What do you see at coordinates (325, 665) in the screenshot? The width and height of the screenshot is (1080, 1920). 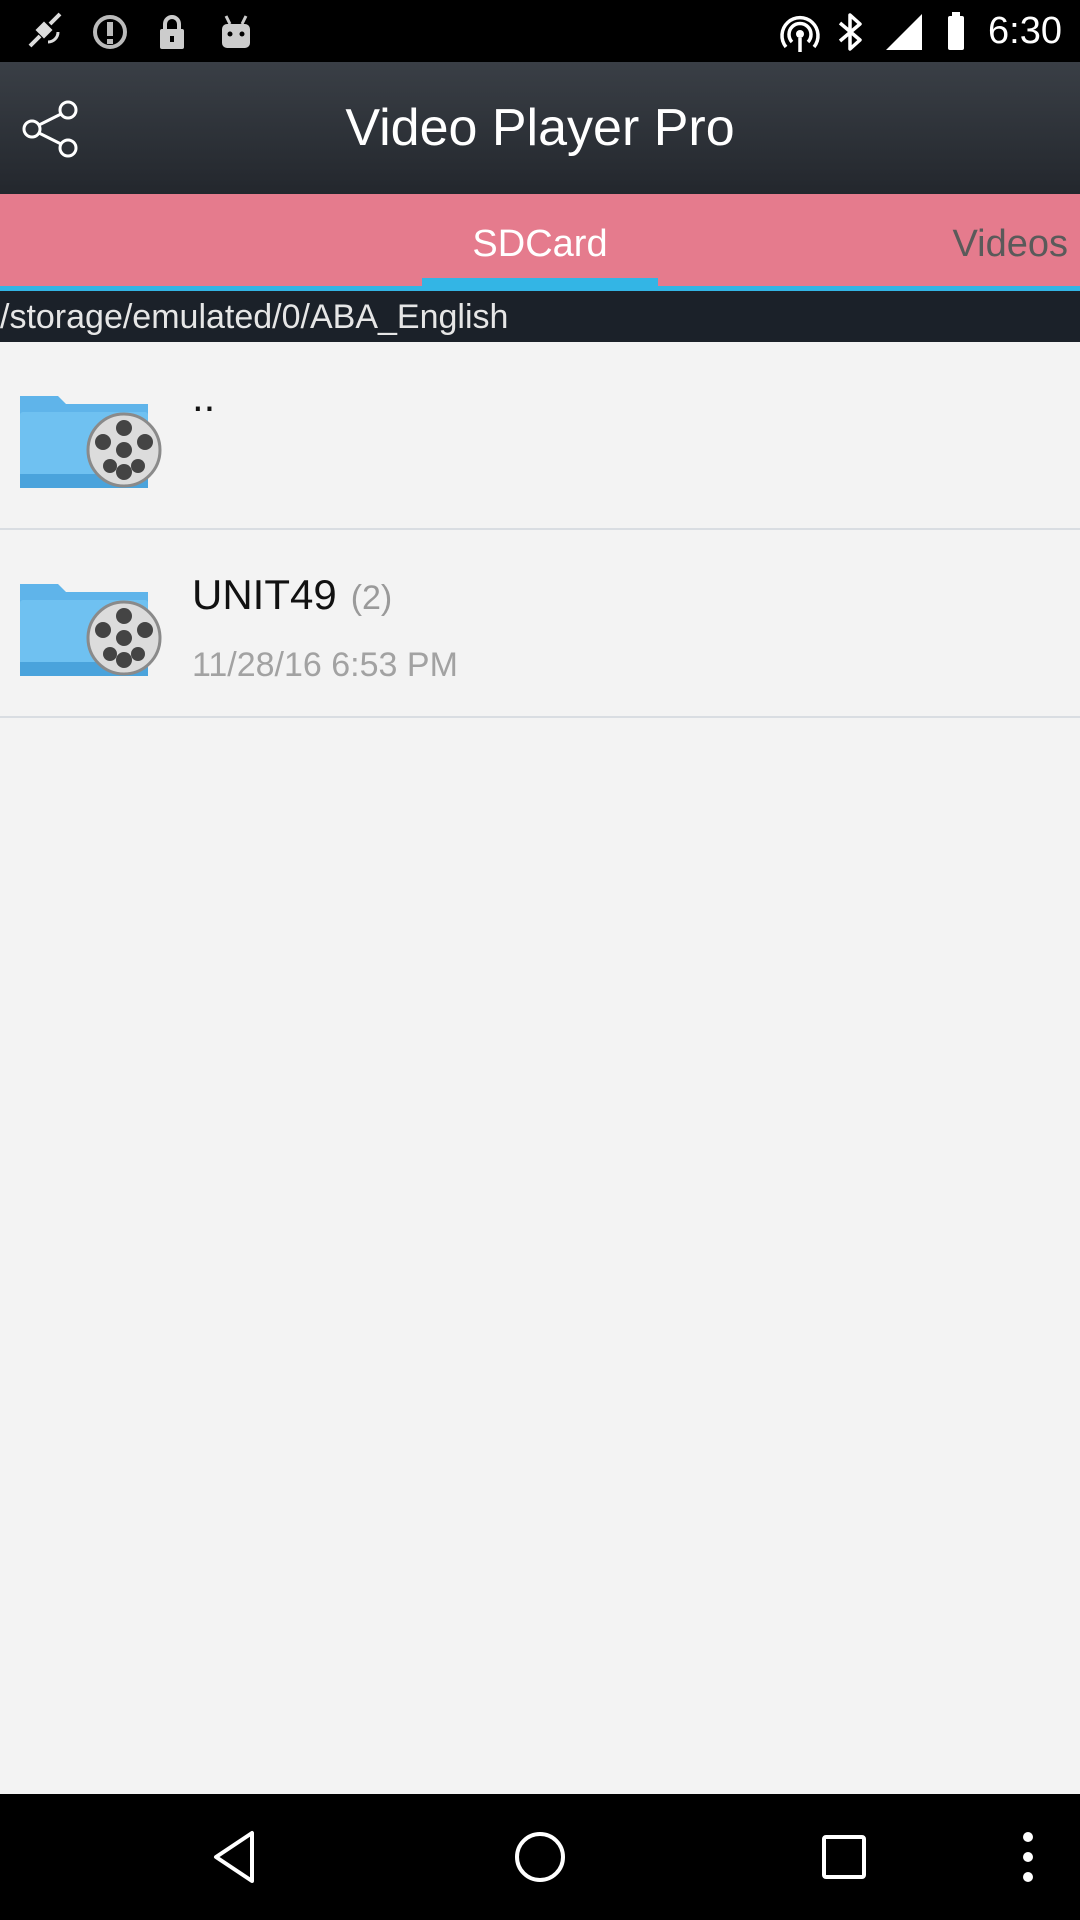 I see `item-date: 11/28/16 6:53 PM` at bounding box center [325, 665].